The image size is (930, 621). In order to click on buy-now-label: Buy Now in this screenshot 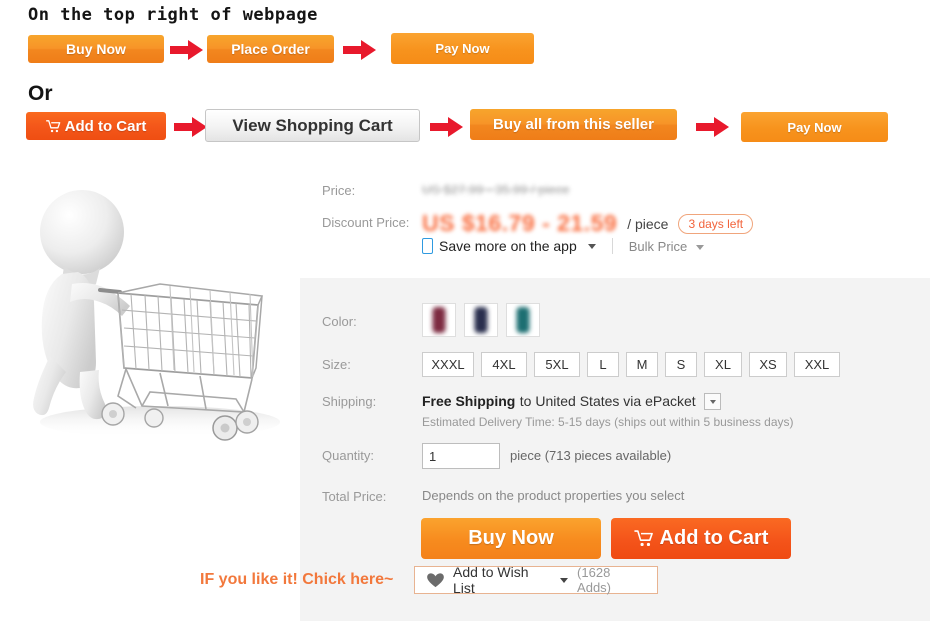, I will do `click(511, 538)`.